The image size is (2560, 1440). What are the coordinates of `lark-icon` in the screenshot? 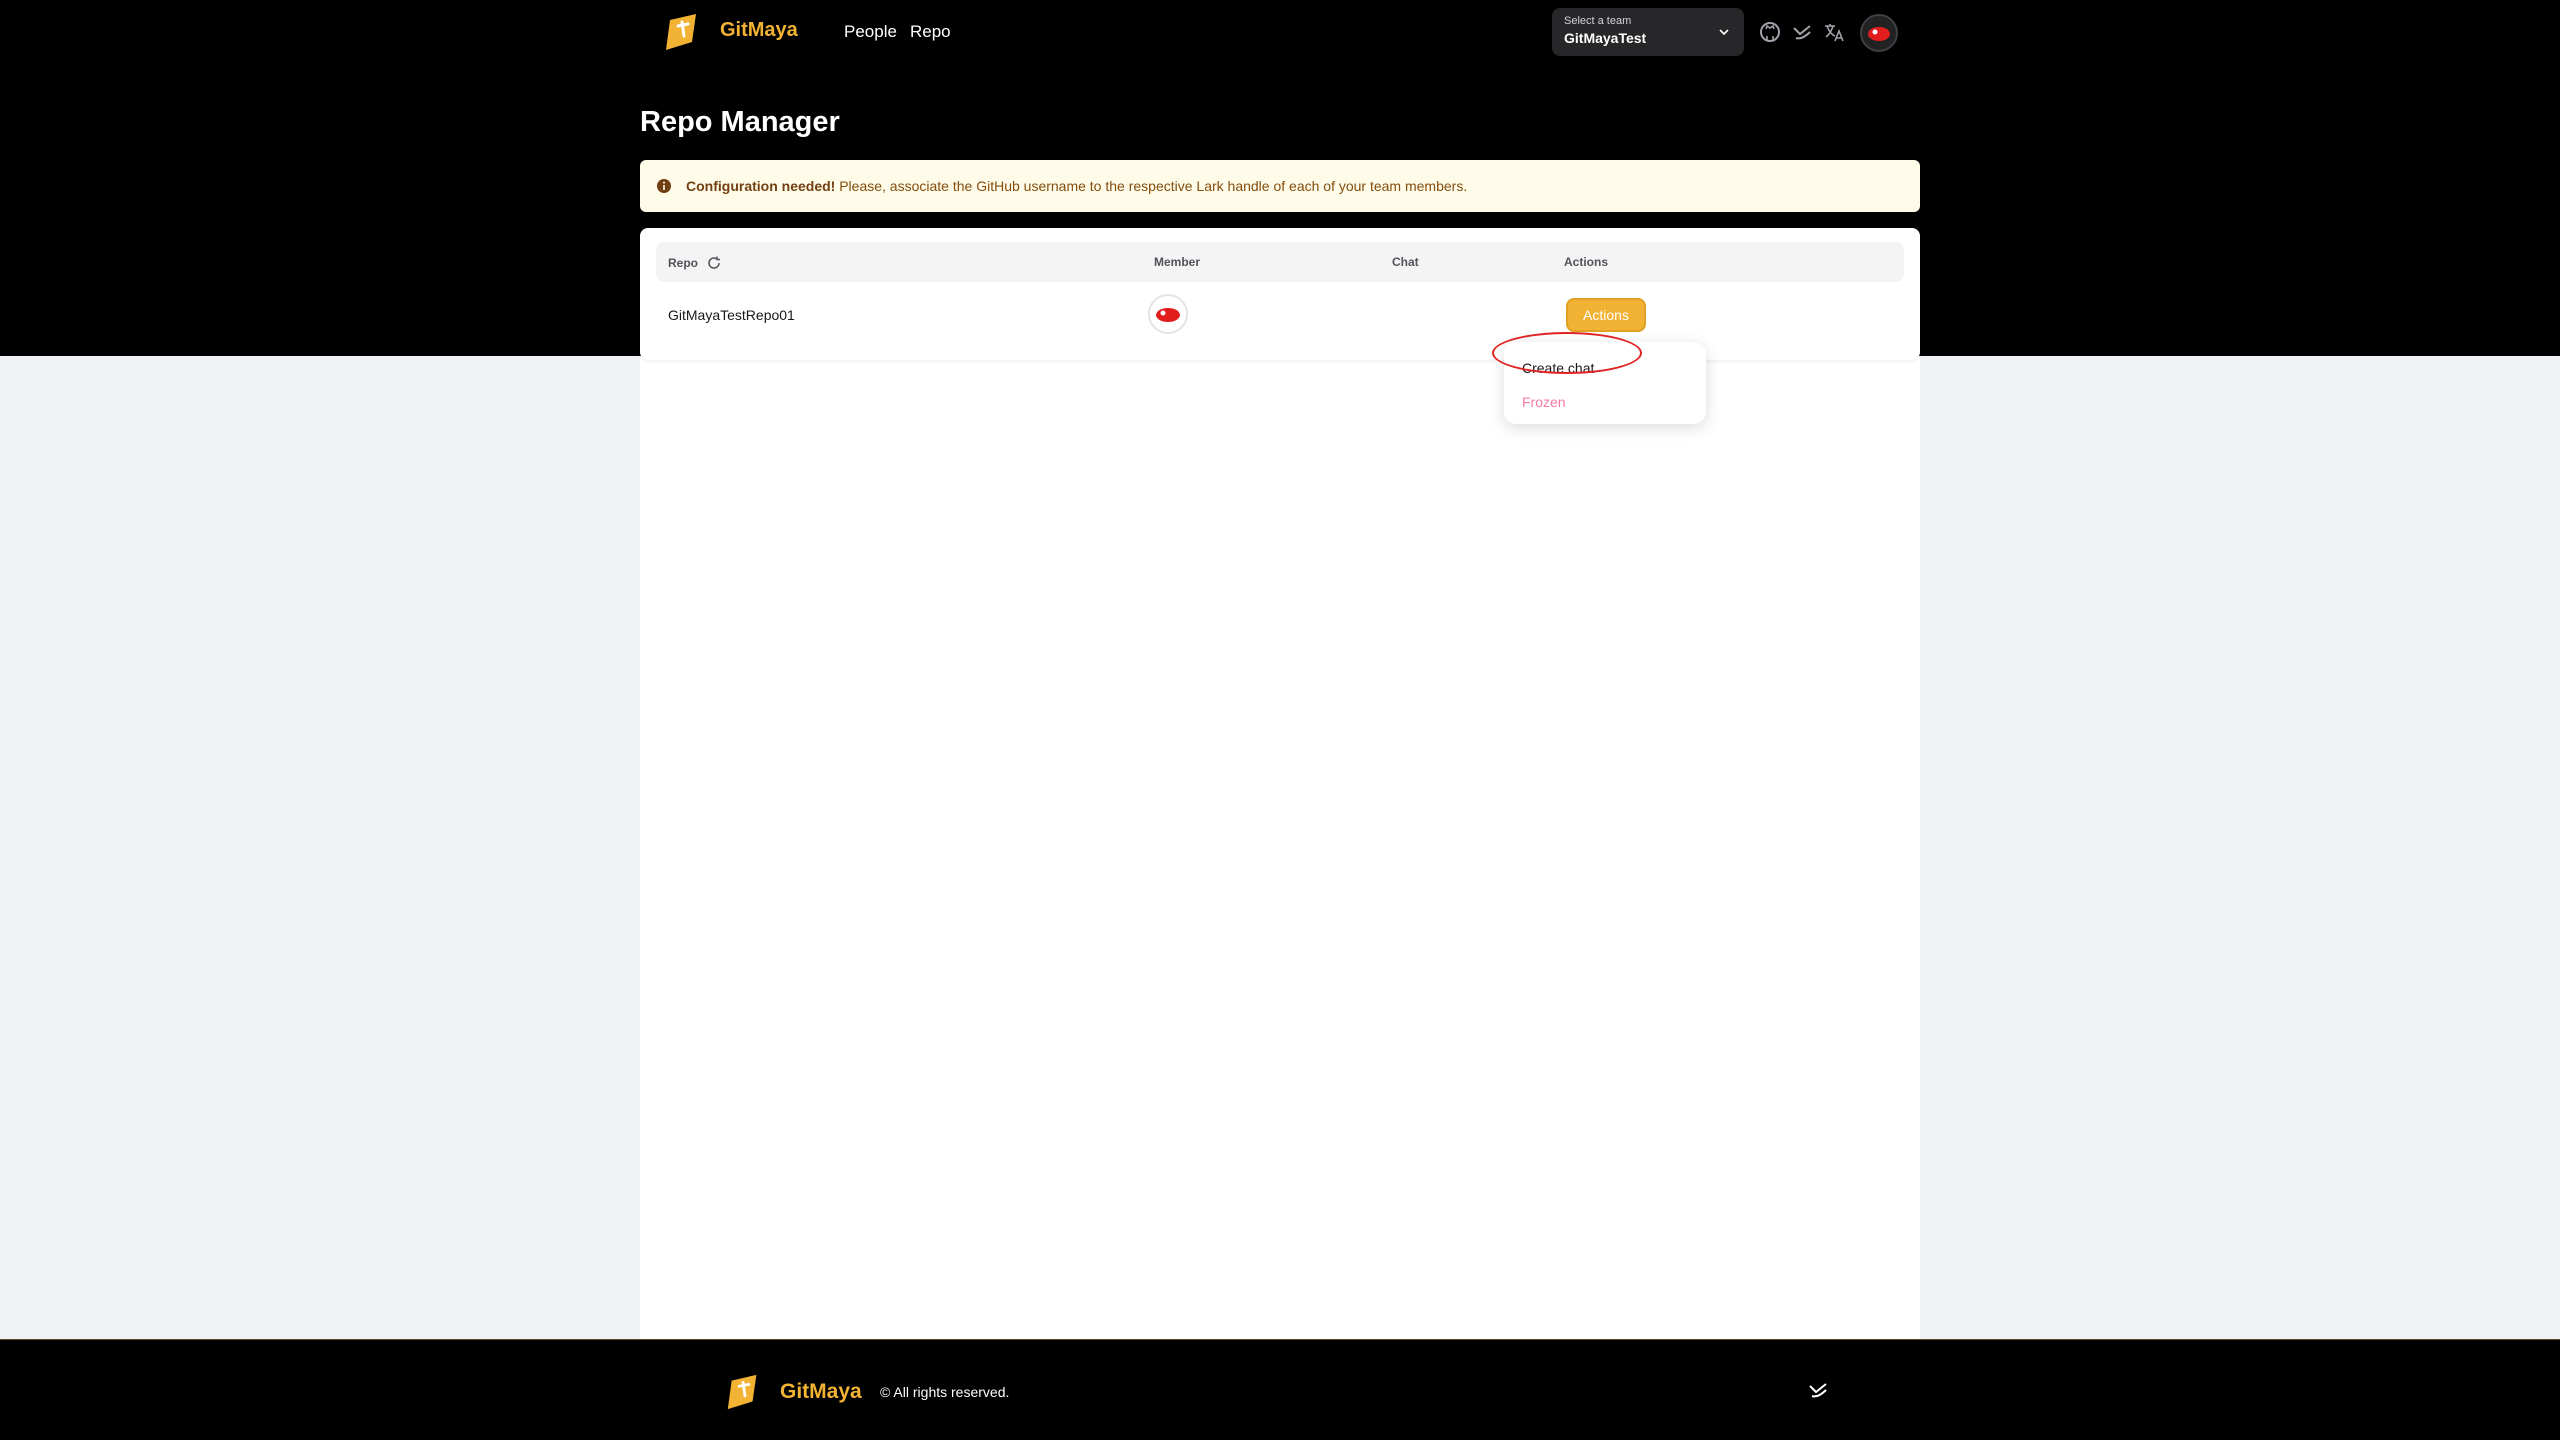 It's located at (1802, 32).